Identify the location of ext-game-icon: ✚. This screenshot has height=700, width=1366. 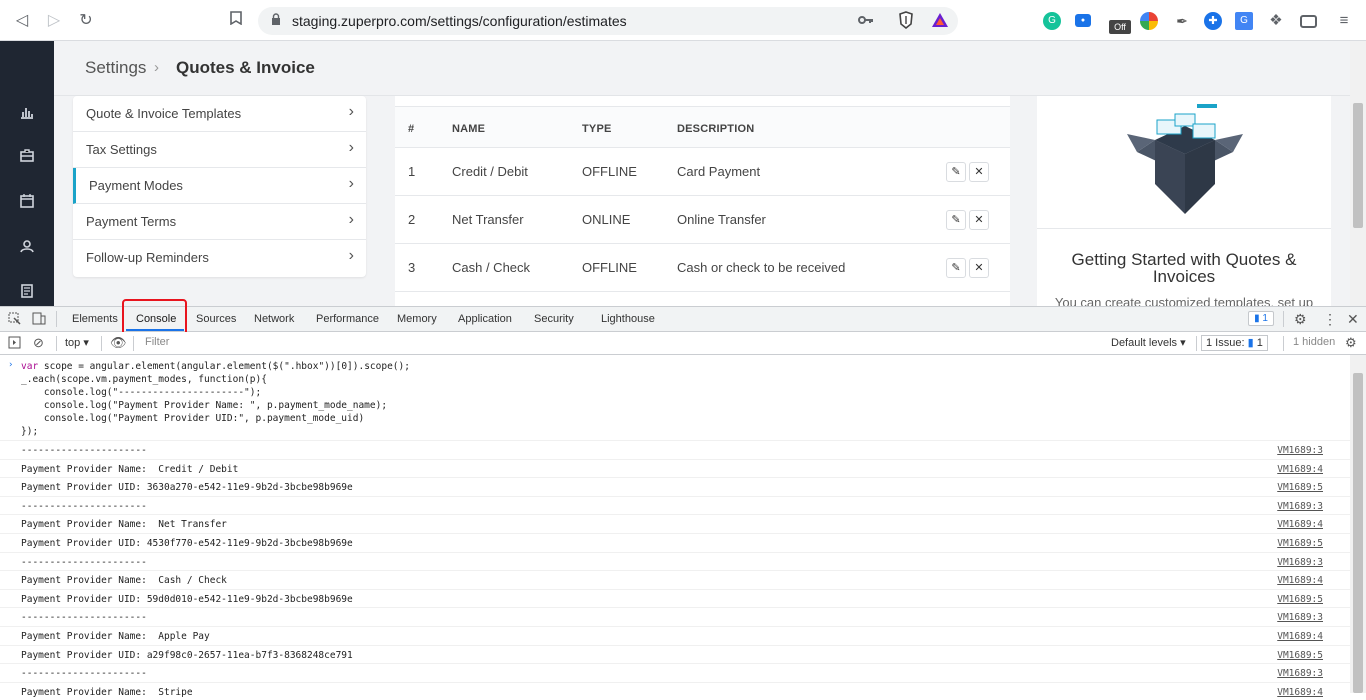
(1213, 21).